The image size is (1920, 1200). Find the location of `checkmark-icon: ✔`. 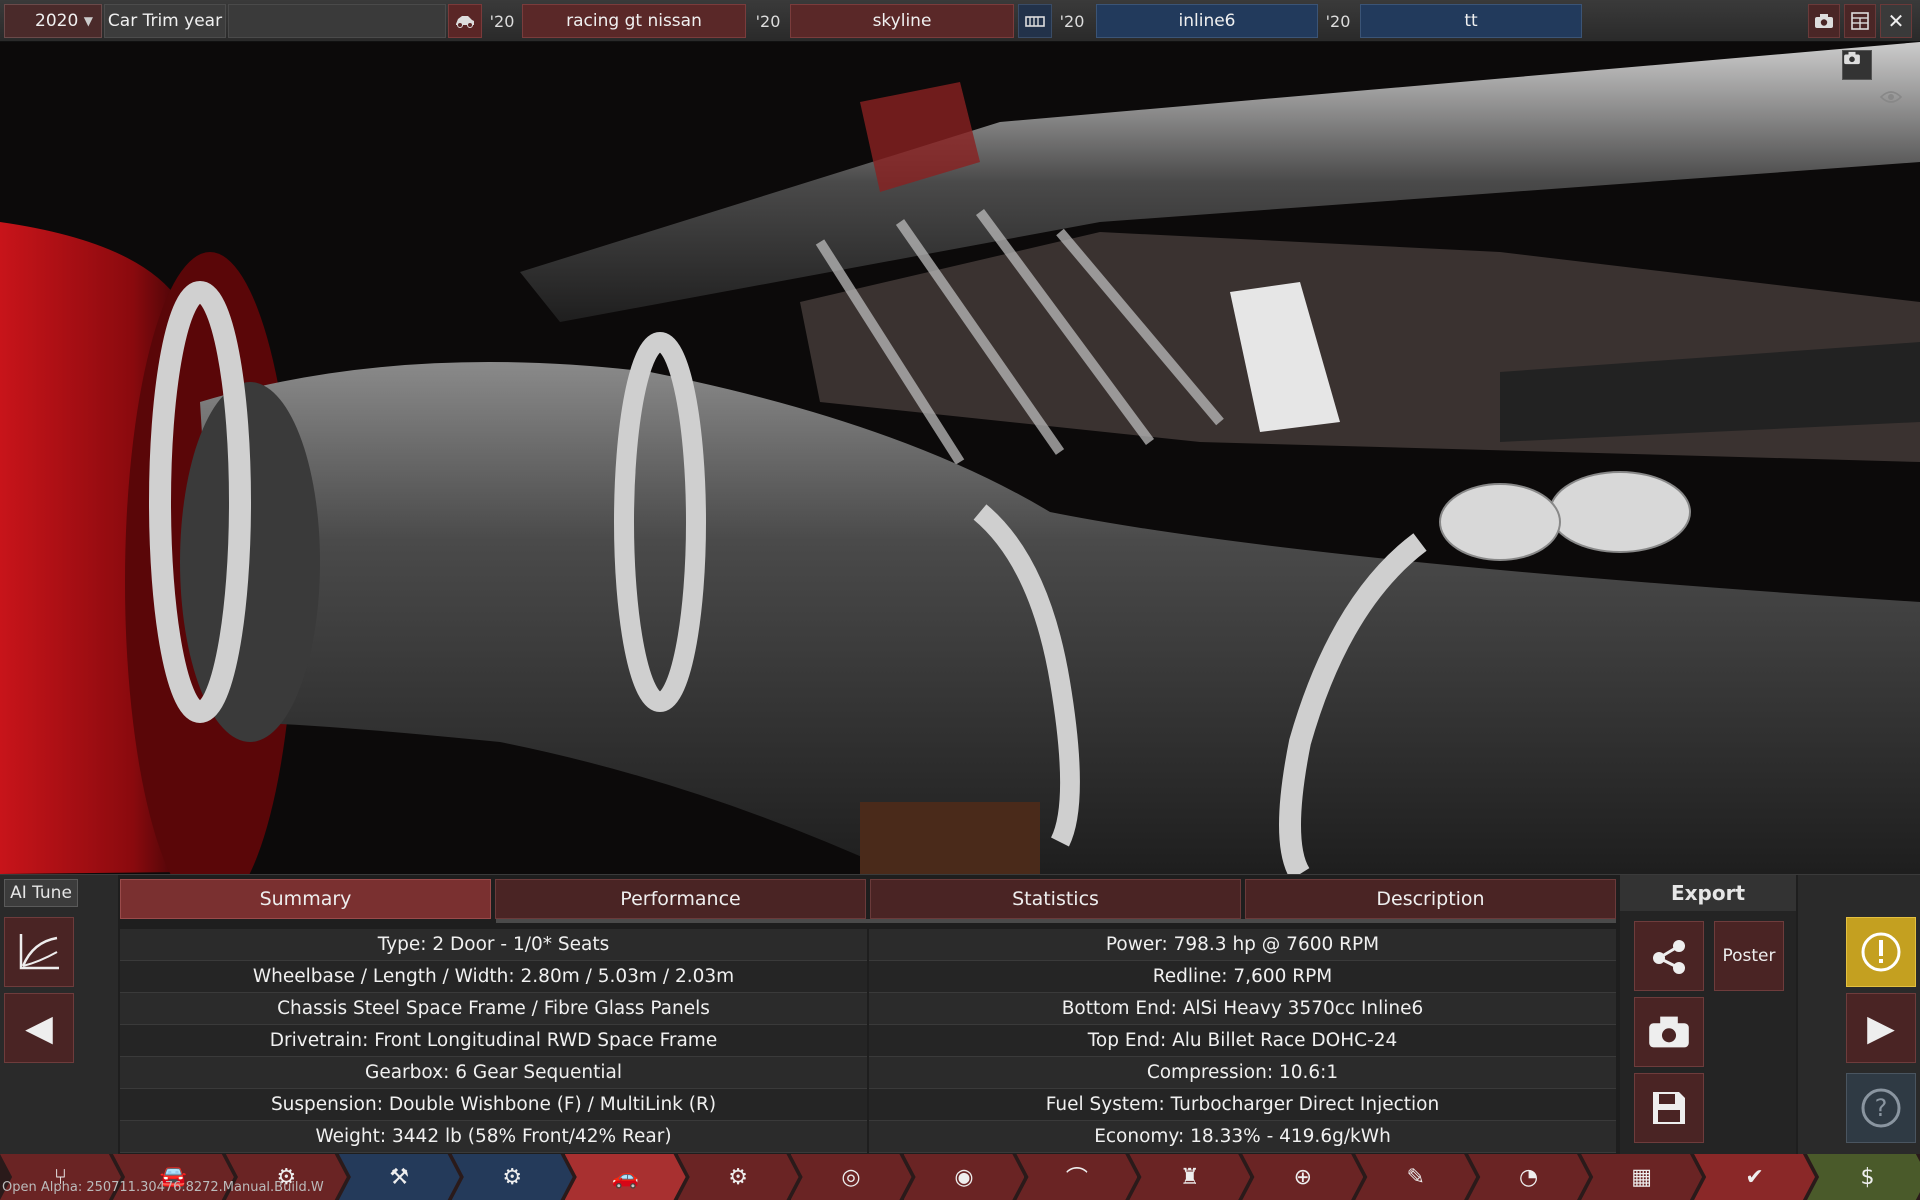

checkmark-icon: ✔ is located at coordinates (1754, 1177).